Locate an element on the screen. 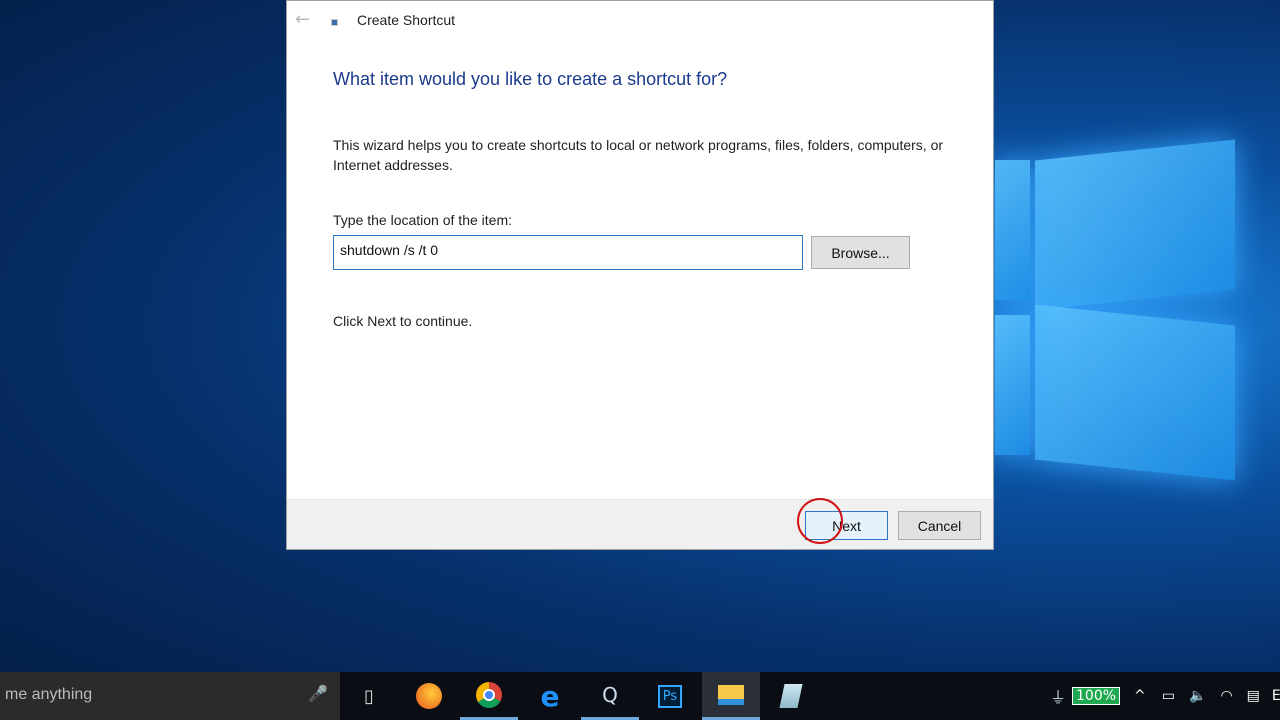 Image resolution: width=1280 pixels, height=720 pixels. location-input: shutdown /s /t 0 is located at coordinates (568, 252).